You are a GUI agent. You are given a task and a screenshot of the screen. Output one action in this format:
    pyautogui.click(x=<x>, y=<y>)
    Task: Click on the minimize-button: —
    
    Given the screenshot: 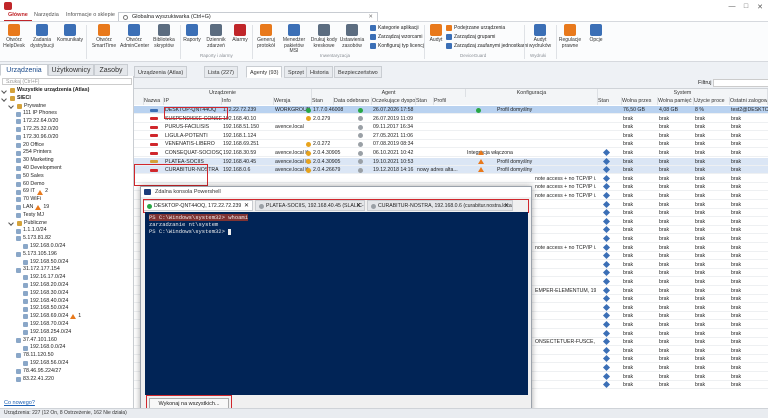 What is the action you would take?
    pyautogui.click(x=732, y=8)
    